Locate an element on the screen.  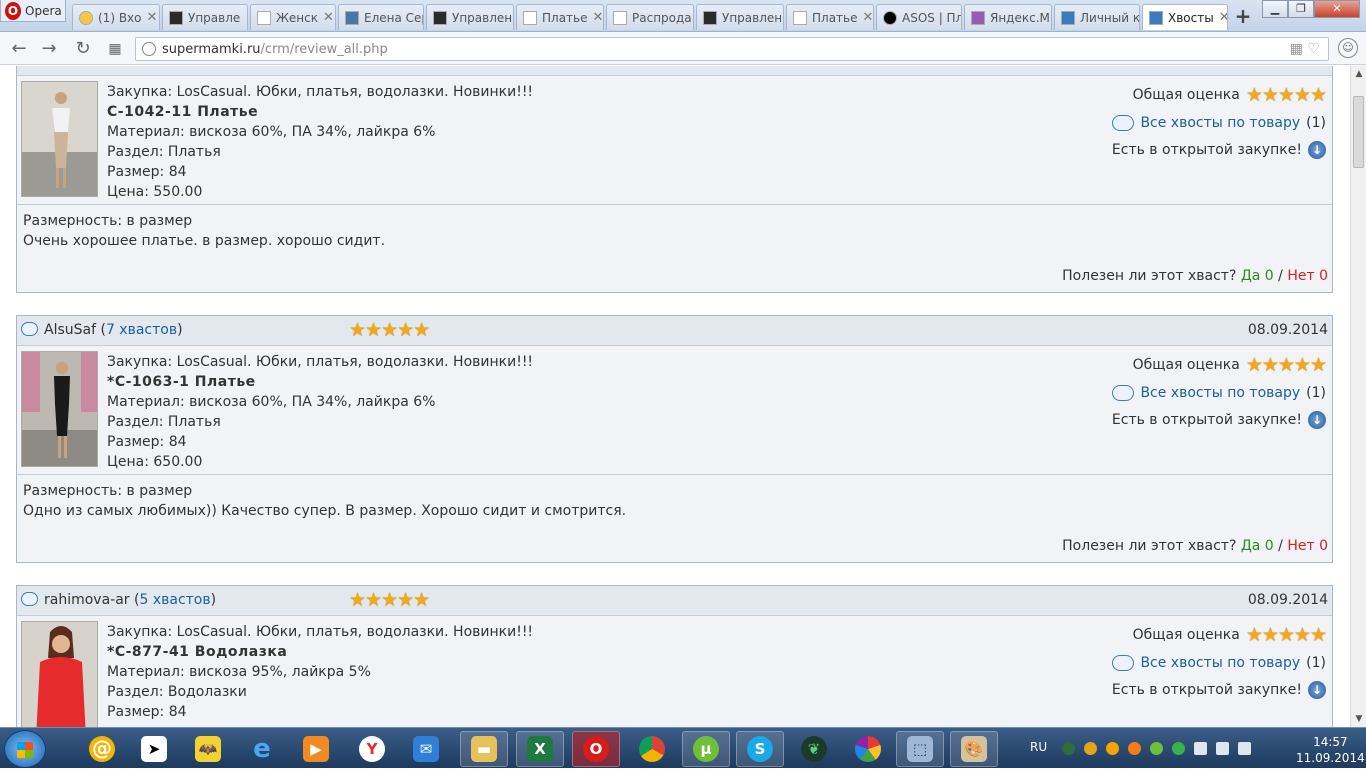
price-line: Цена: 550.00 is located at coordinates (155, 192).